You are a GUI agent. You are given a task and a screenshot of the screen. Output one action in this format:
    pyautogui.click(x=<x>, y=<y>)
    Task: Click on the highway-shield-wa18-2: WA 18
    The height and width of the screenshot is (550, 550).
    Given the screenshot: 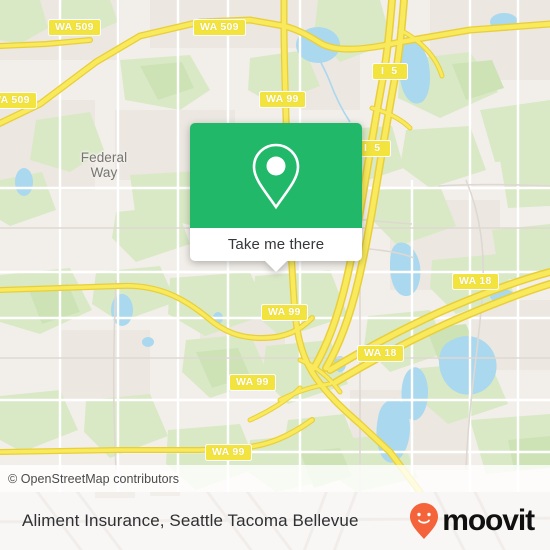 What is the action you would take?
    pyautogui.click(x=380, y=353)
    